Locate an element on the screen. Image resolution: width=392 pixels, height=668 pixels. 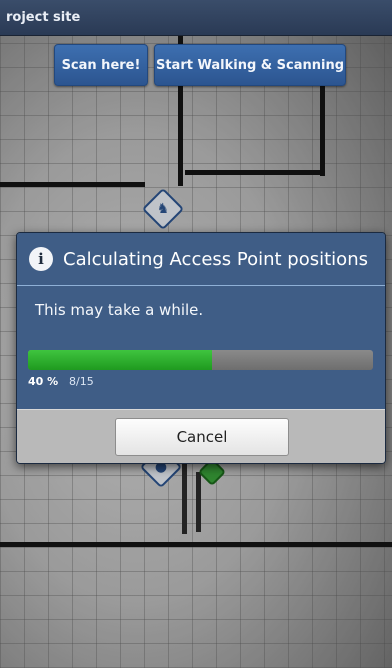
start-walking-label: Start Walking & Scanning is located at coordinates (250, 65).